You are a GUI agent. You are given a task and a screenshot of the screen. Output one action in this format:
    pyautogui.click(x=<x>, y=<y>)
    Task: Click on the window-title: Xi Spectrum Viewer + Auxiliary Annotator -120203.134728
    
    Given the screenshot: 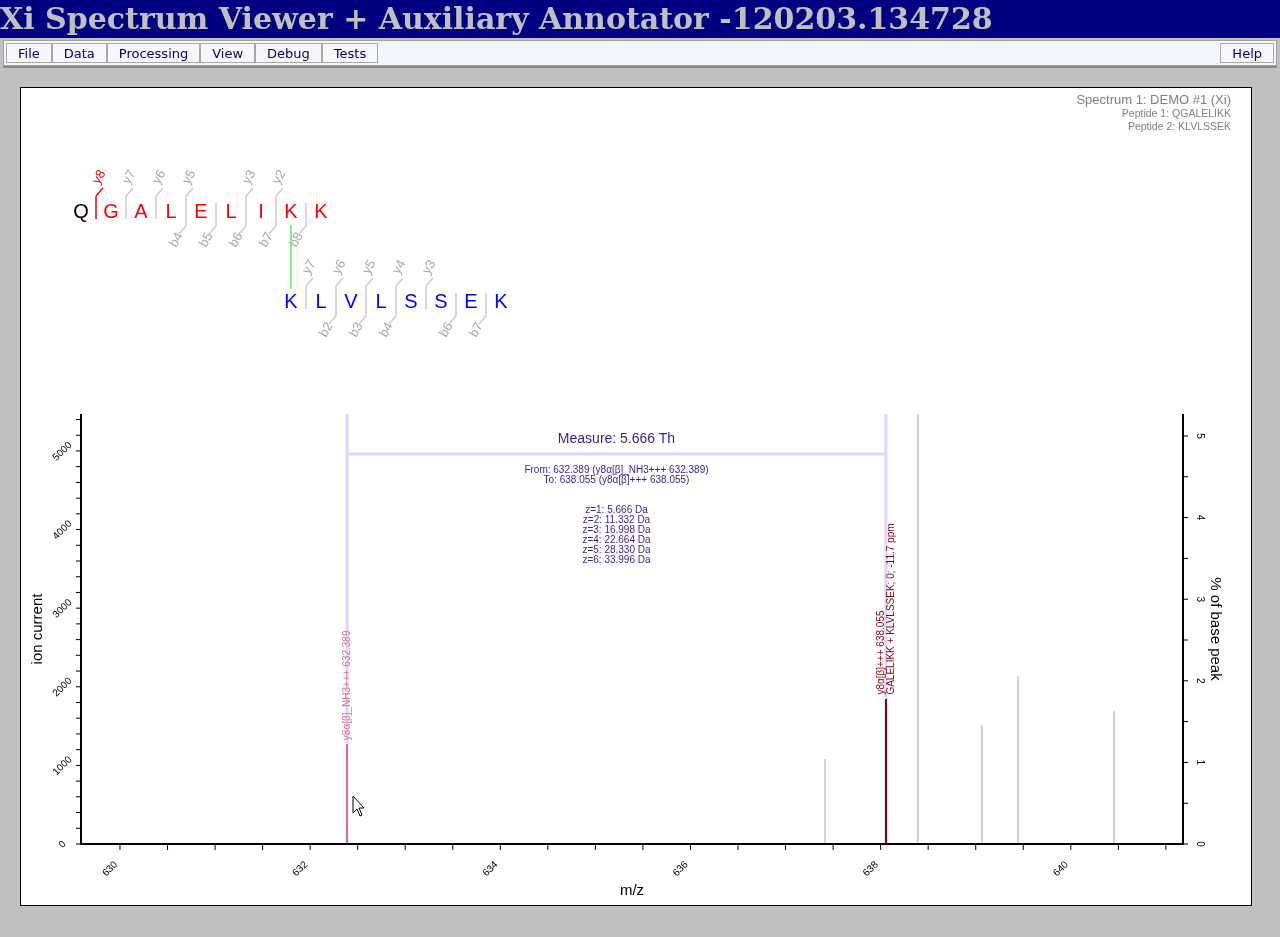 What is the action you would take?
    pyautogui.click(x=496, y=19)
    